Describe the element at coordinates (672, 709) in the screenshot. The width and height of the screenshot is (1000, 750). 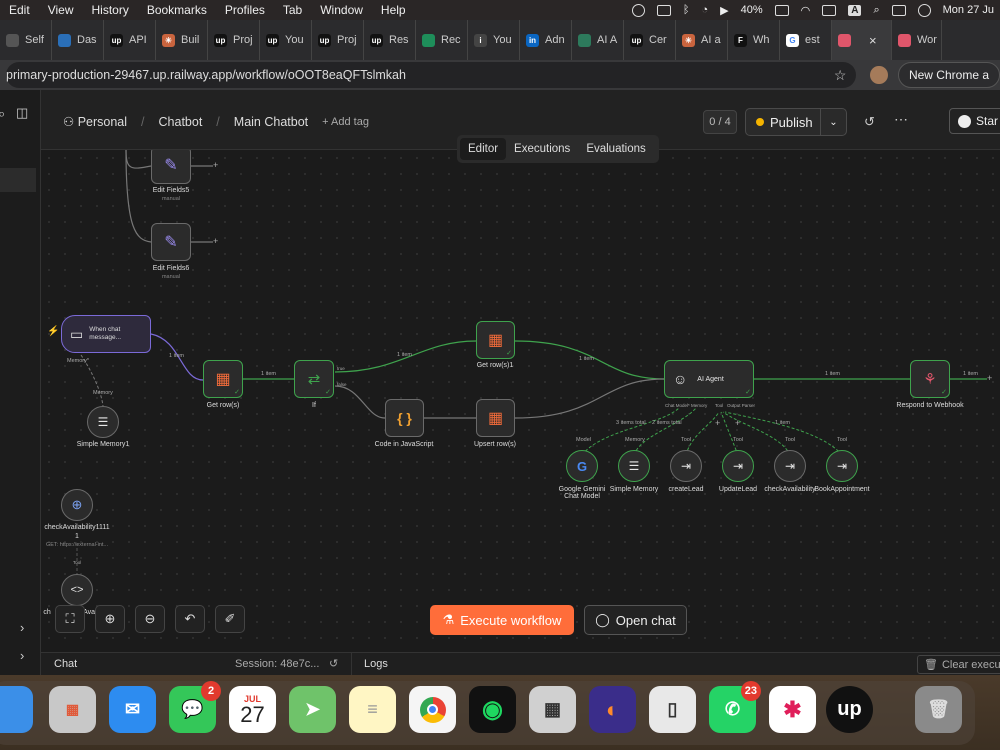
I see `dock-iphone-mirroring: ▯` at that location.